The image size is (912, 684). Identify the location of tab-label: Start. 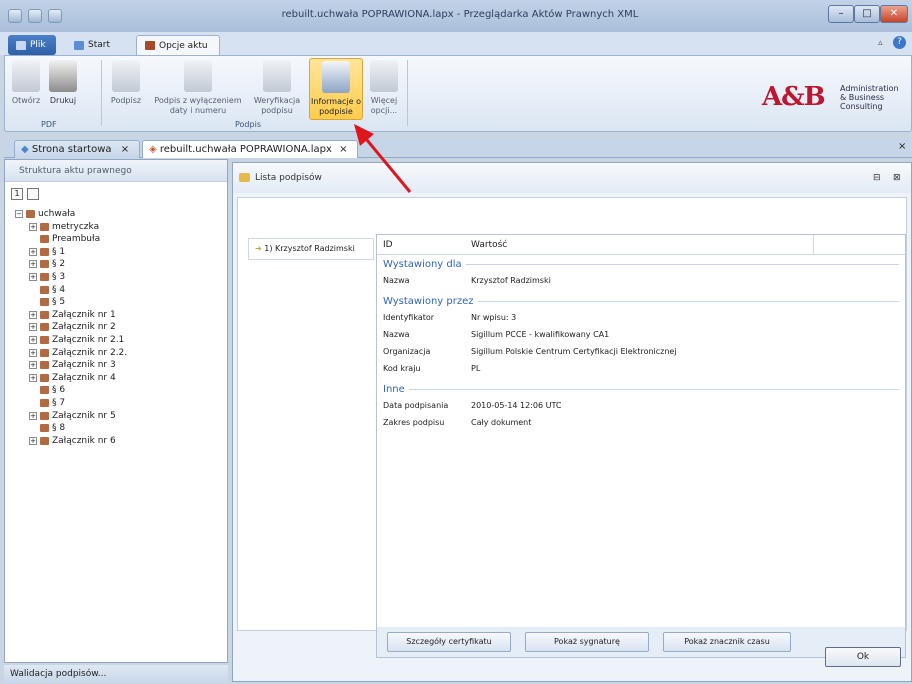
(99, 45).